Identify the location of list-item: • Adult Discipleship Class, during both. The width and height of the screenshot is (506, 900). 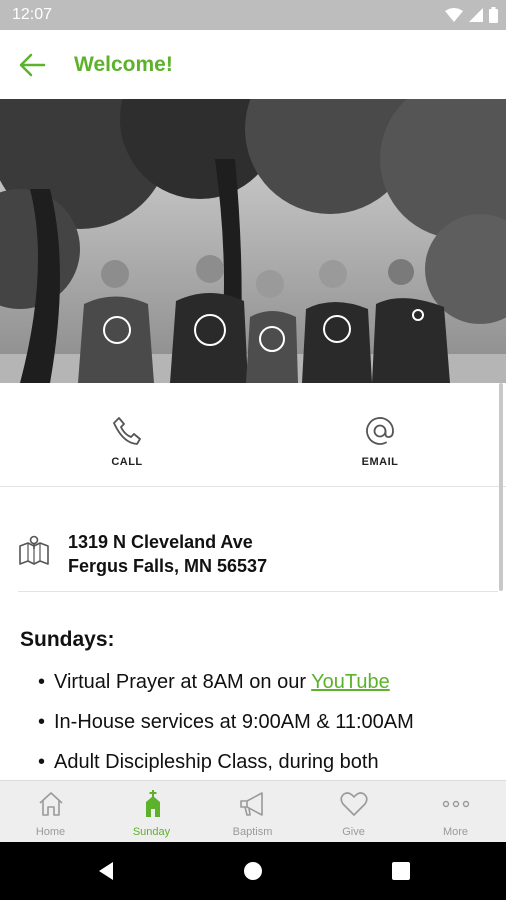
(208, 762).